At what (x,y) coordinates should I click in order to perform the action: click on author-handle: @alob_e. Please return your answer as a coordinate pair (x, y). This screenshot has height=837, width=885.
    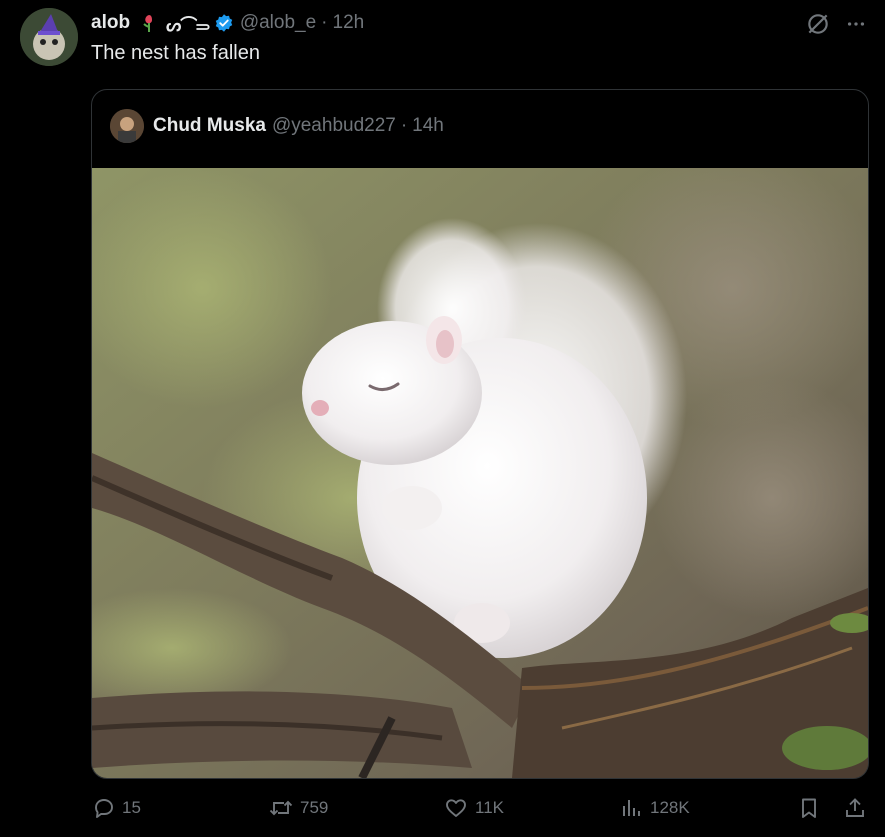
    Looking at the image, I should click on (278, 23).